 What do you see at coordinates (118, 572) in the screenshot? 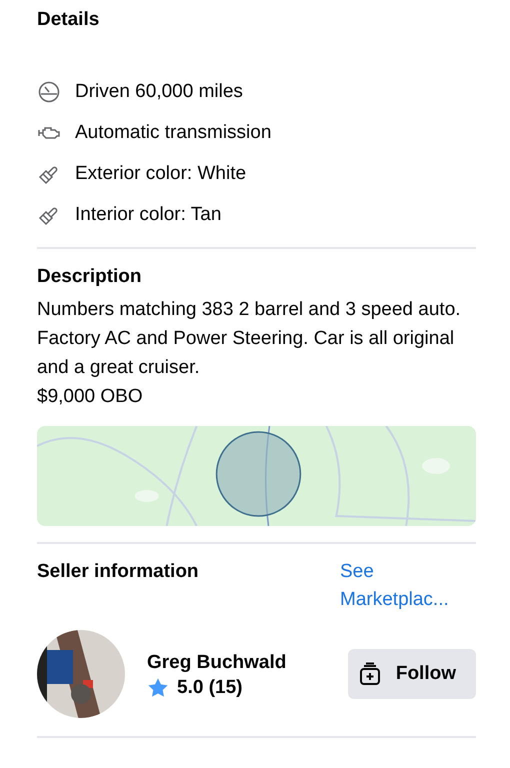
I see `section-title: Seller information` at bounding box center [118, 572].